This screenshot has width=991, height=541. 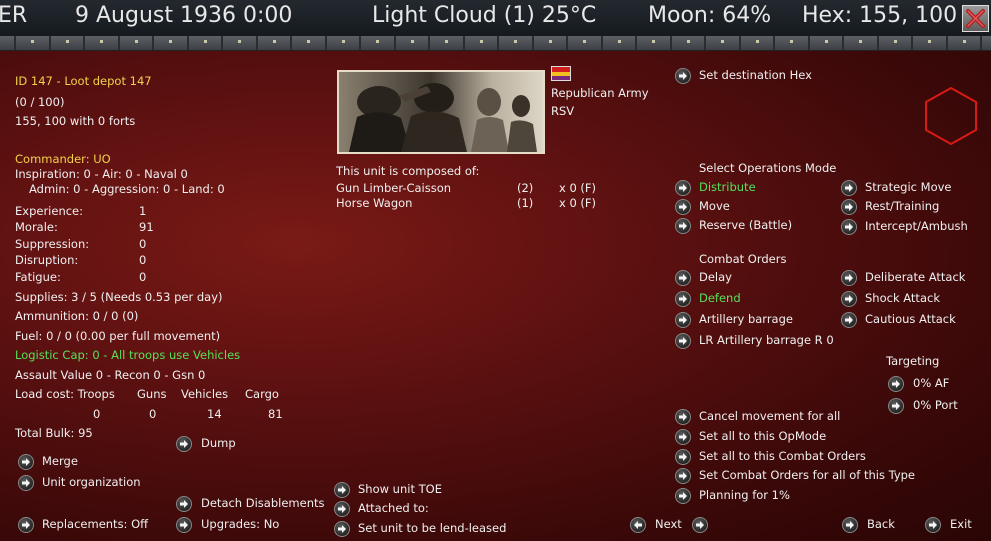 What do you see at coordinates (902, 298) in the screenshot?
I see `combat-shock-attack-label: Shock Attack` at bounding box center [902, 298].